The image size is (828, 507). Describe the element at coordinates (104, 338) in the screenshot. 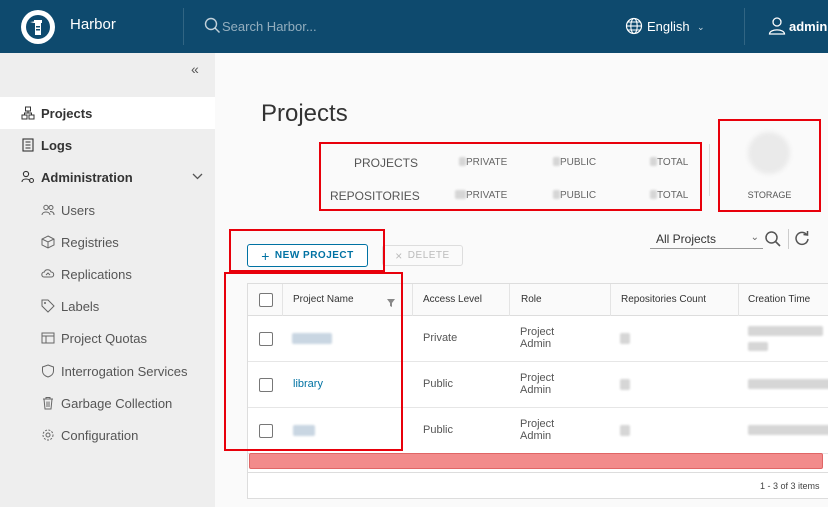

I see `sidebar-item-label: Project Quotas` at that location.